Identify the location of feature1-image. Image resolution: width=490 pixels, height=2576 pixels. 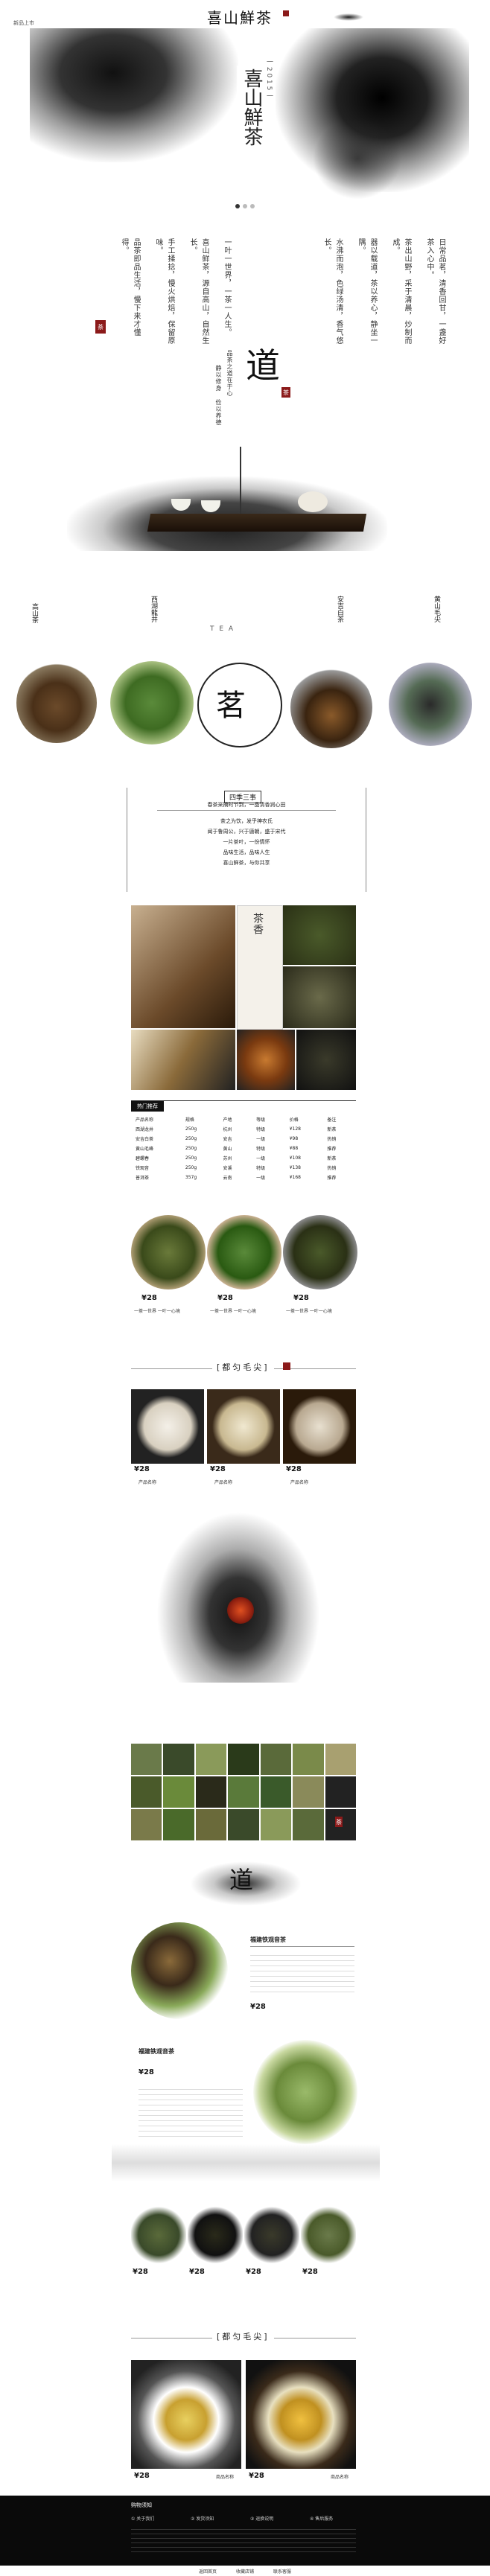
(179, 1971).